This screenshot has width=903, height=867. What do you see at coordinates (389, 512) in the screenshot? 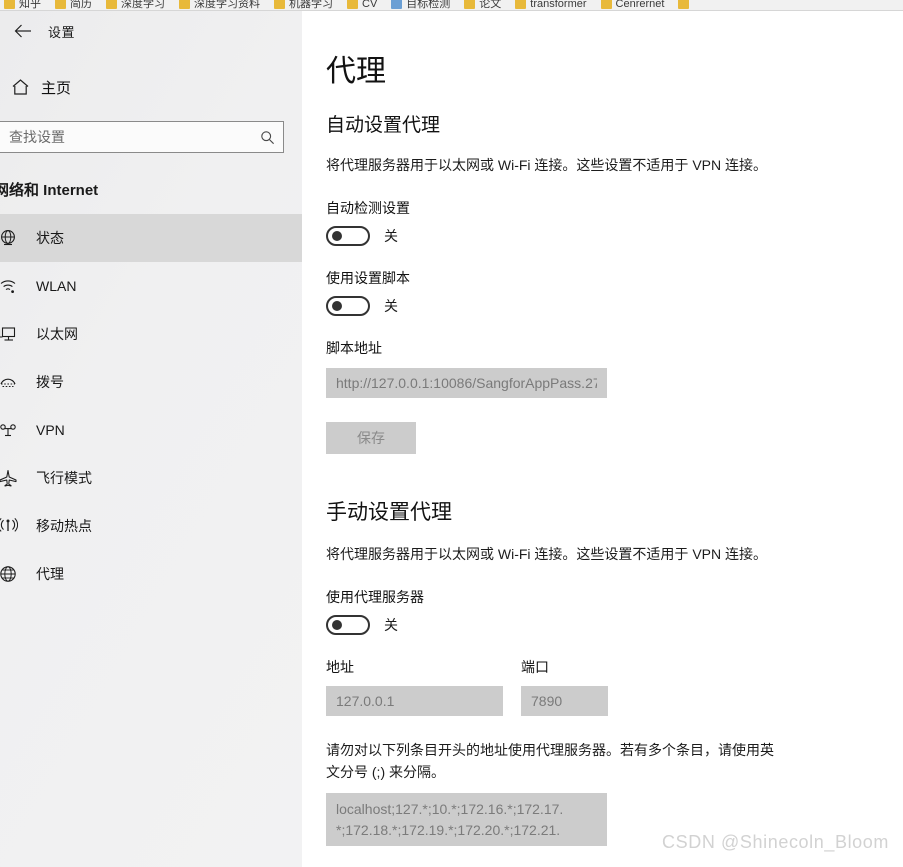
I see `manual-proxy-heading: 手动设置代理` at bounding box center [389, 512].